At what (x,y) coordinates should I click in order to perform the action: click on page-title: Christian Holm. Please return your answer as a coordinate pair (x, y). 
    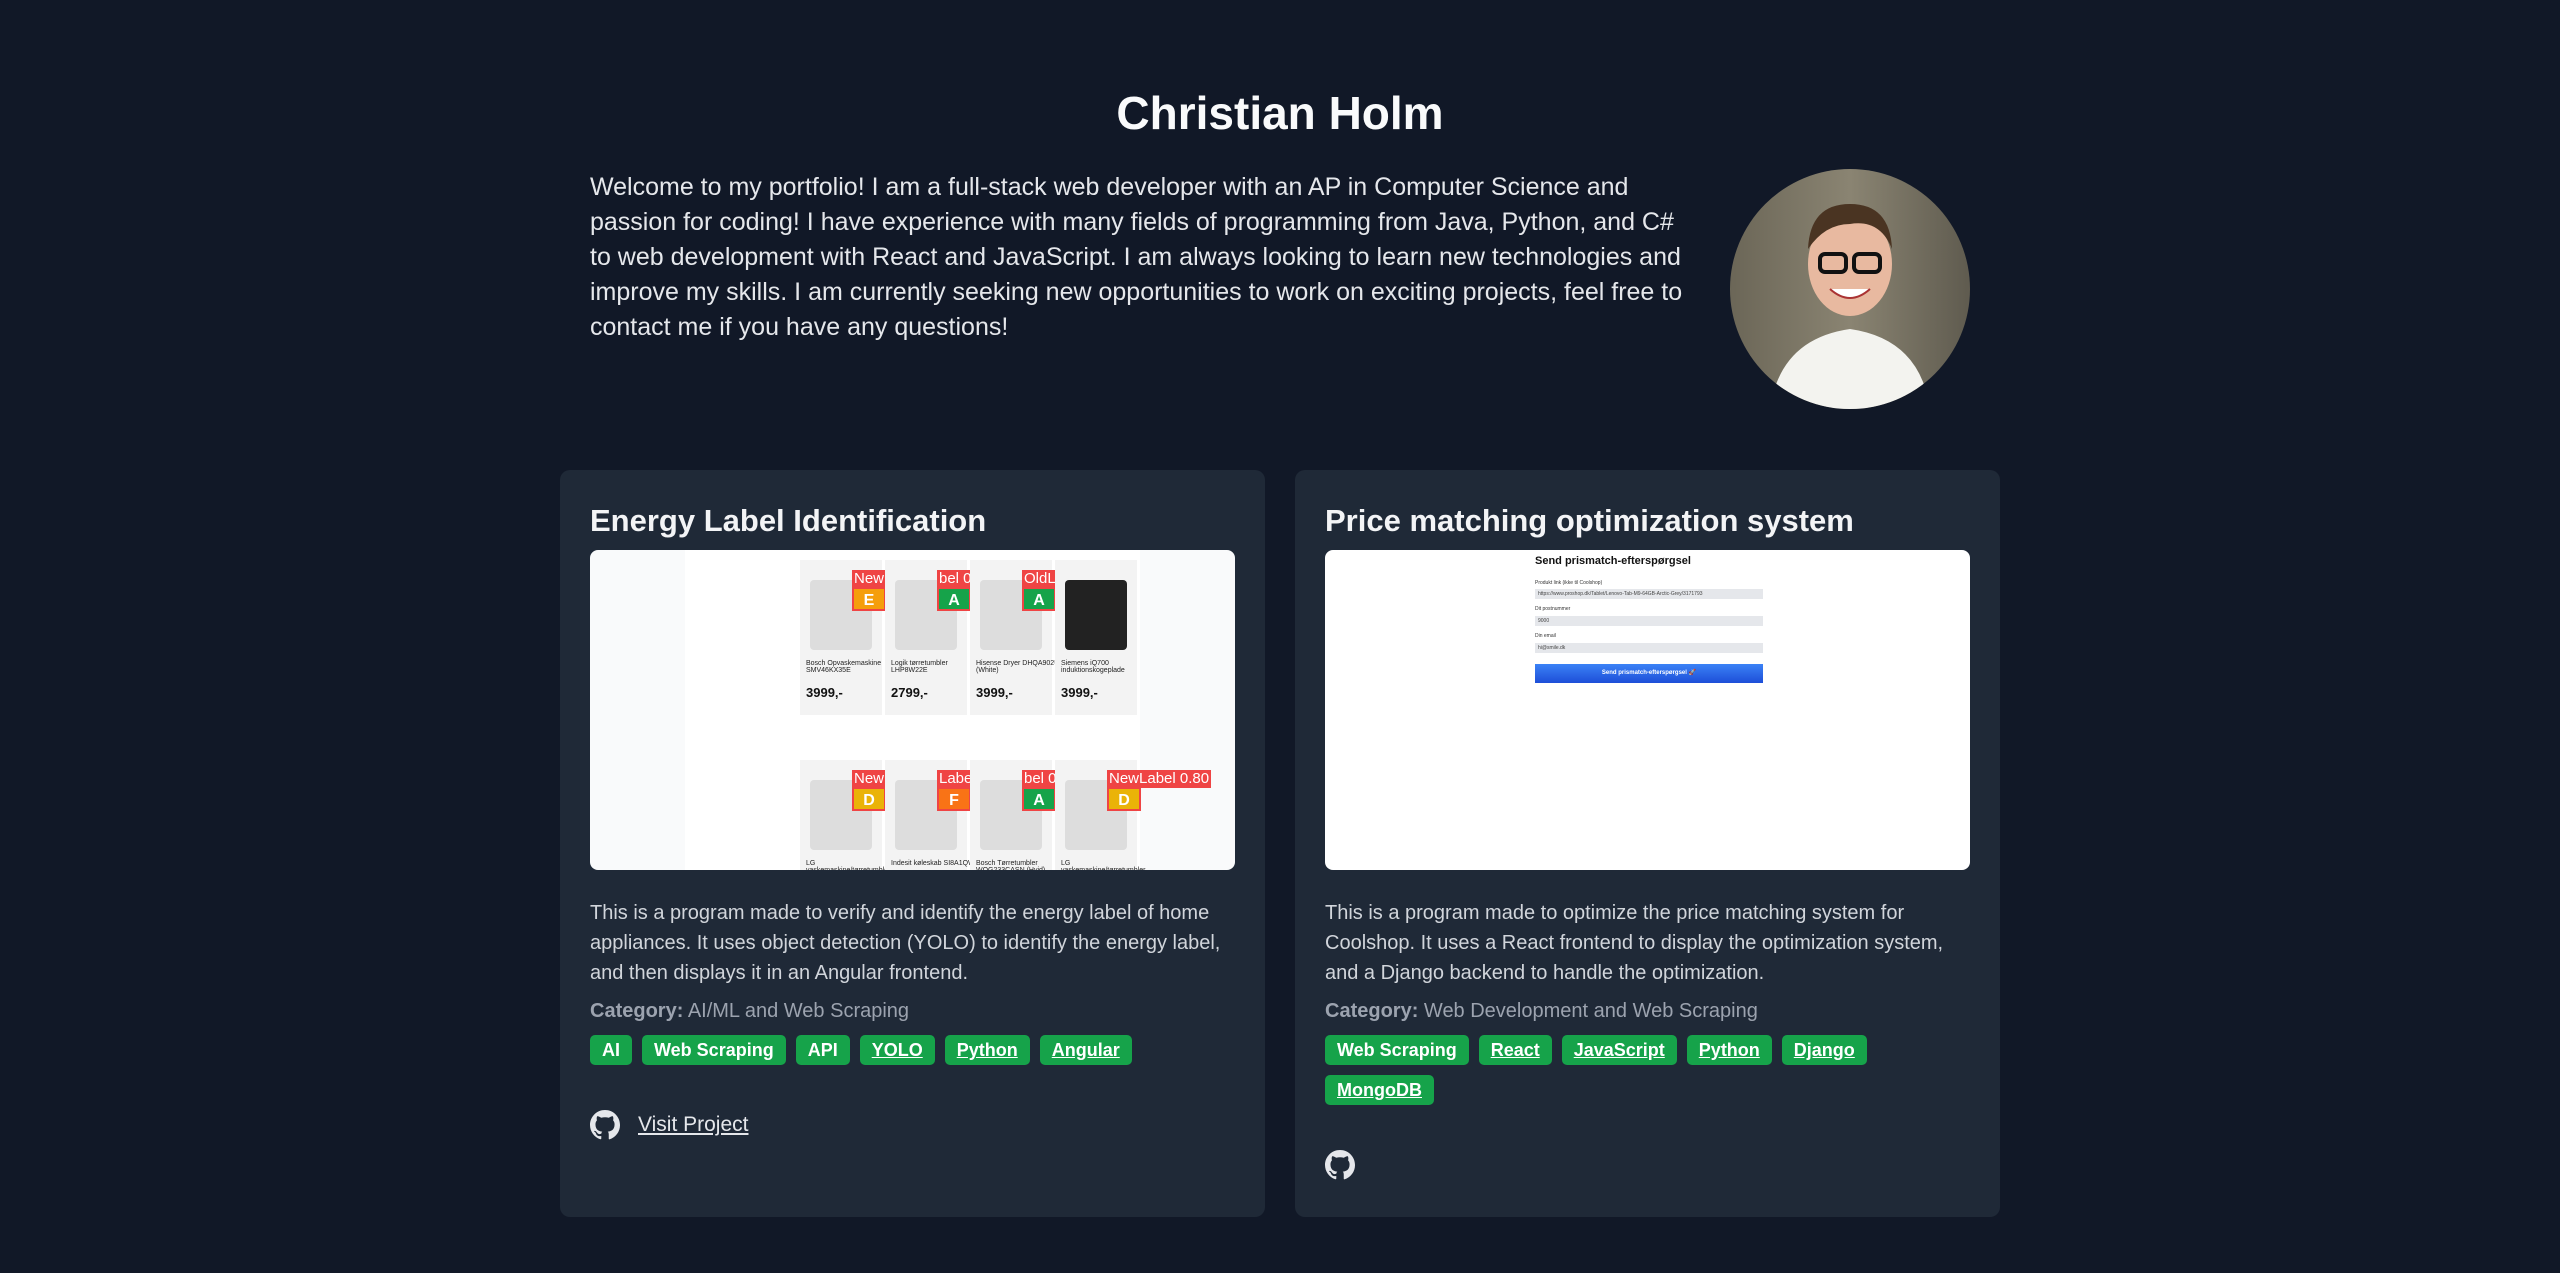
    Looking at the image, I should click on (1280, 113).